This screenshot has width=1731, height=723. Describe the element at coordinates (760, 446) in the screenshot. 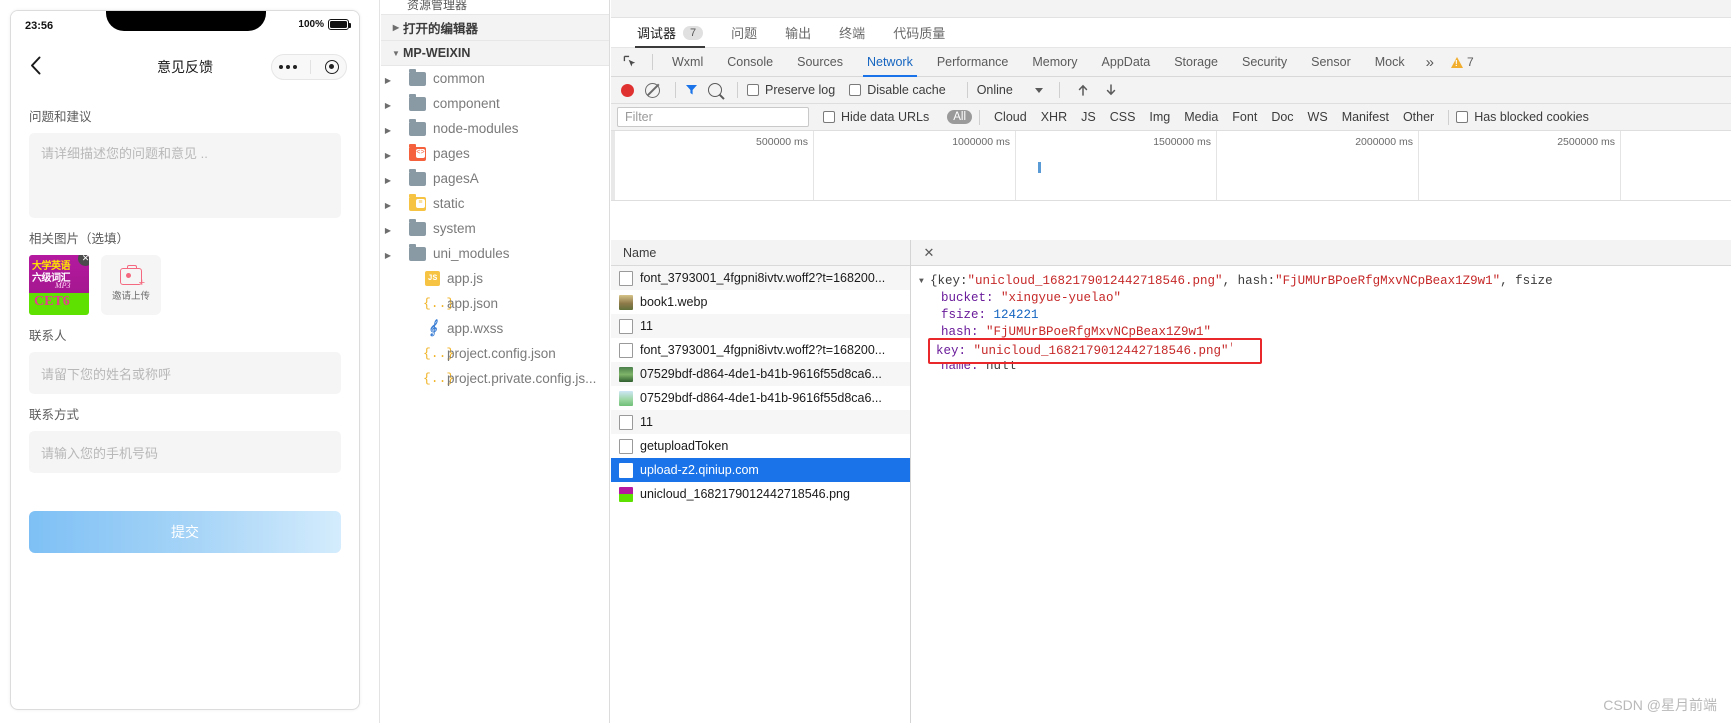

I see `request-row: getuploadToken` at that location.